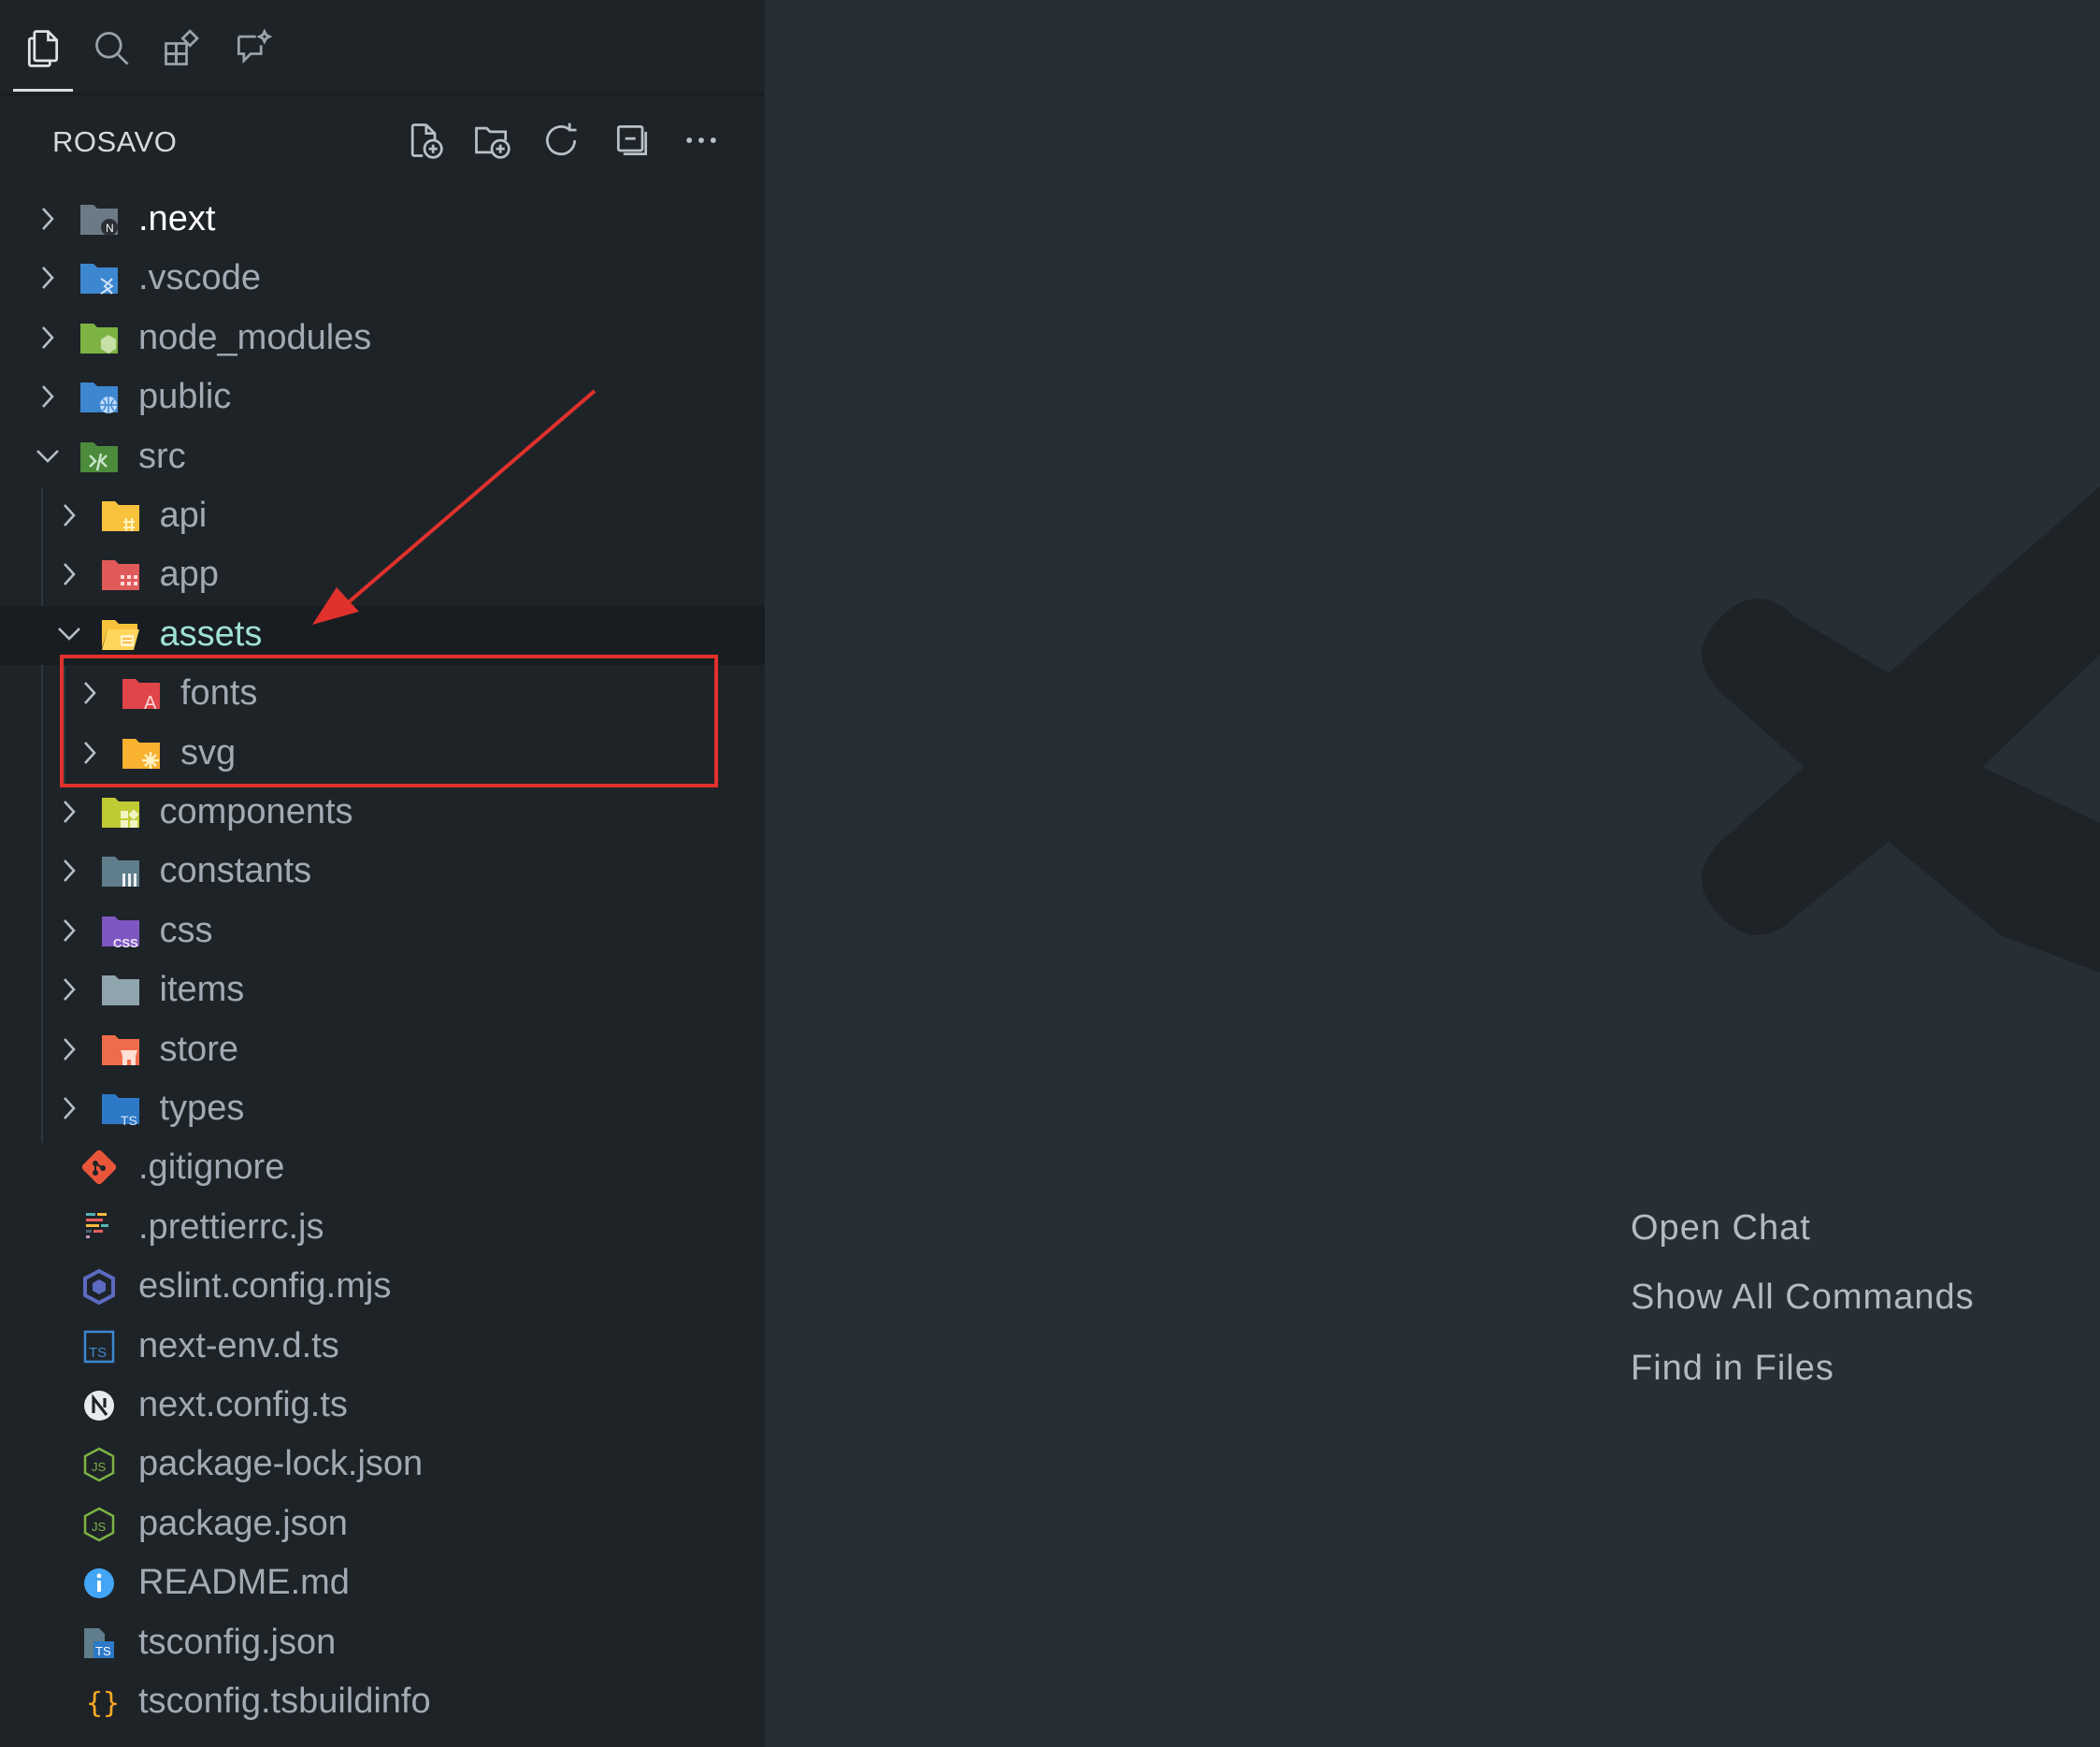  What do you see at coordinates (382, 516) in the screenshot?
I see `folder-row-api: api` at bounding box center [382, 516].